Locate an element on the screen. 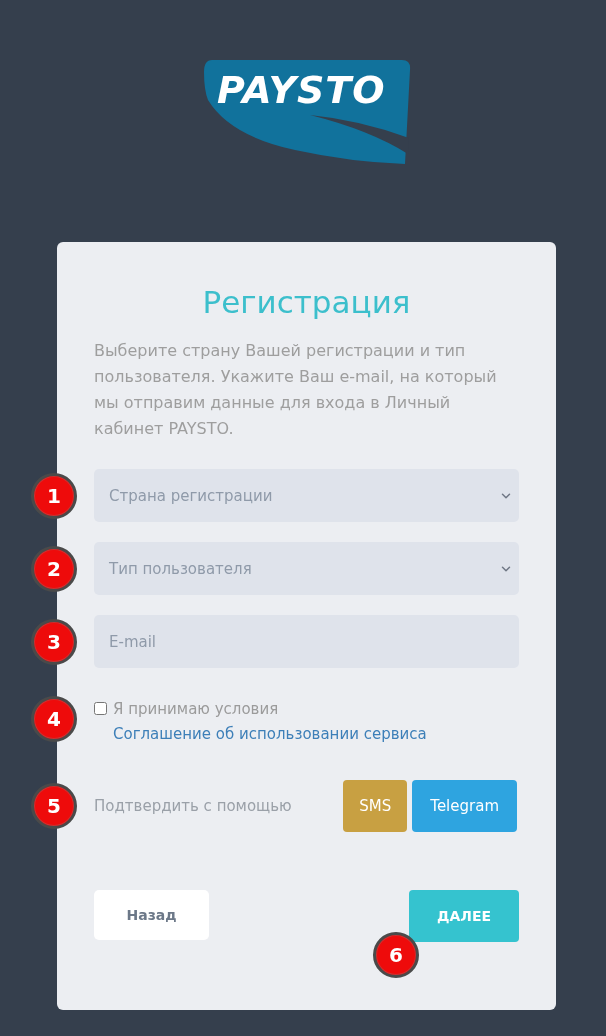 The image size is (606, 1036). step-marker: 3 is located at coordinates (54, 641).